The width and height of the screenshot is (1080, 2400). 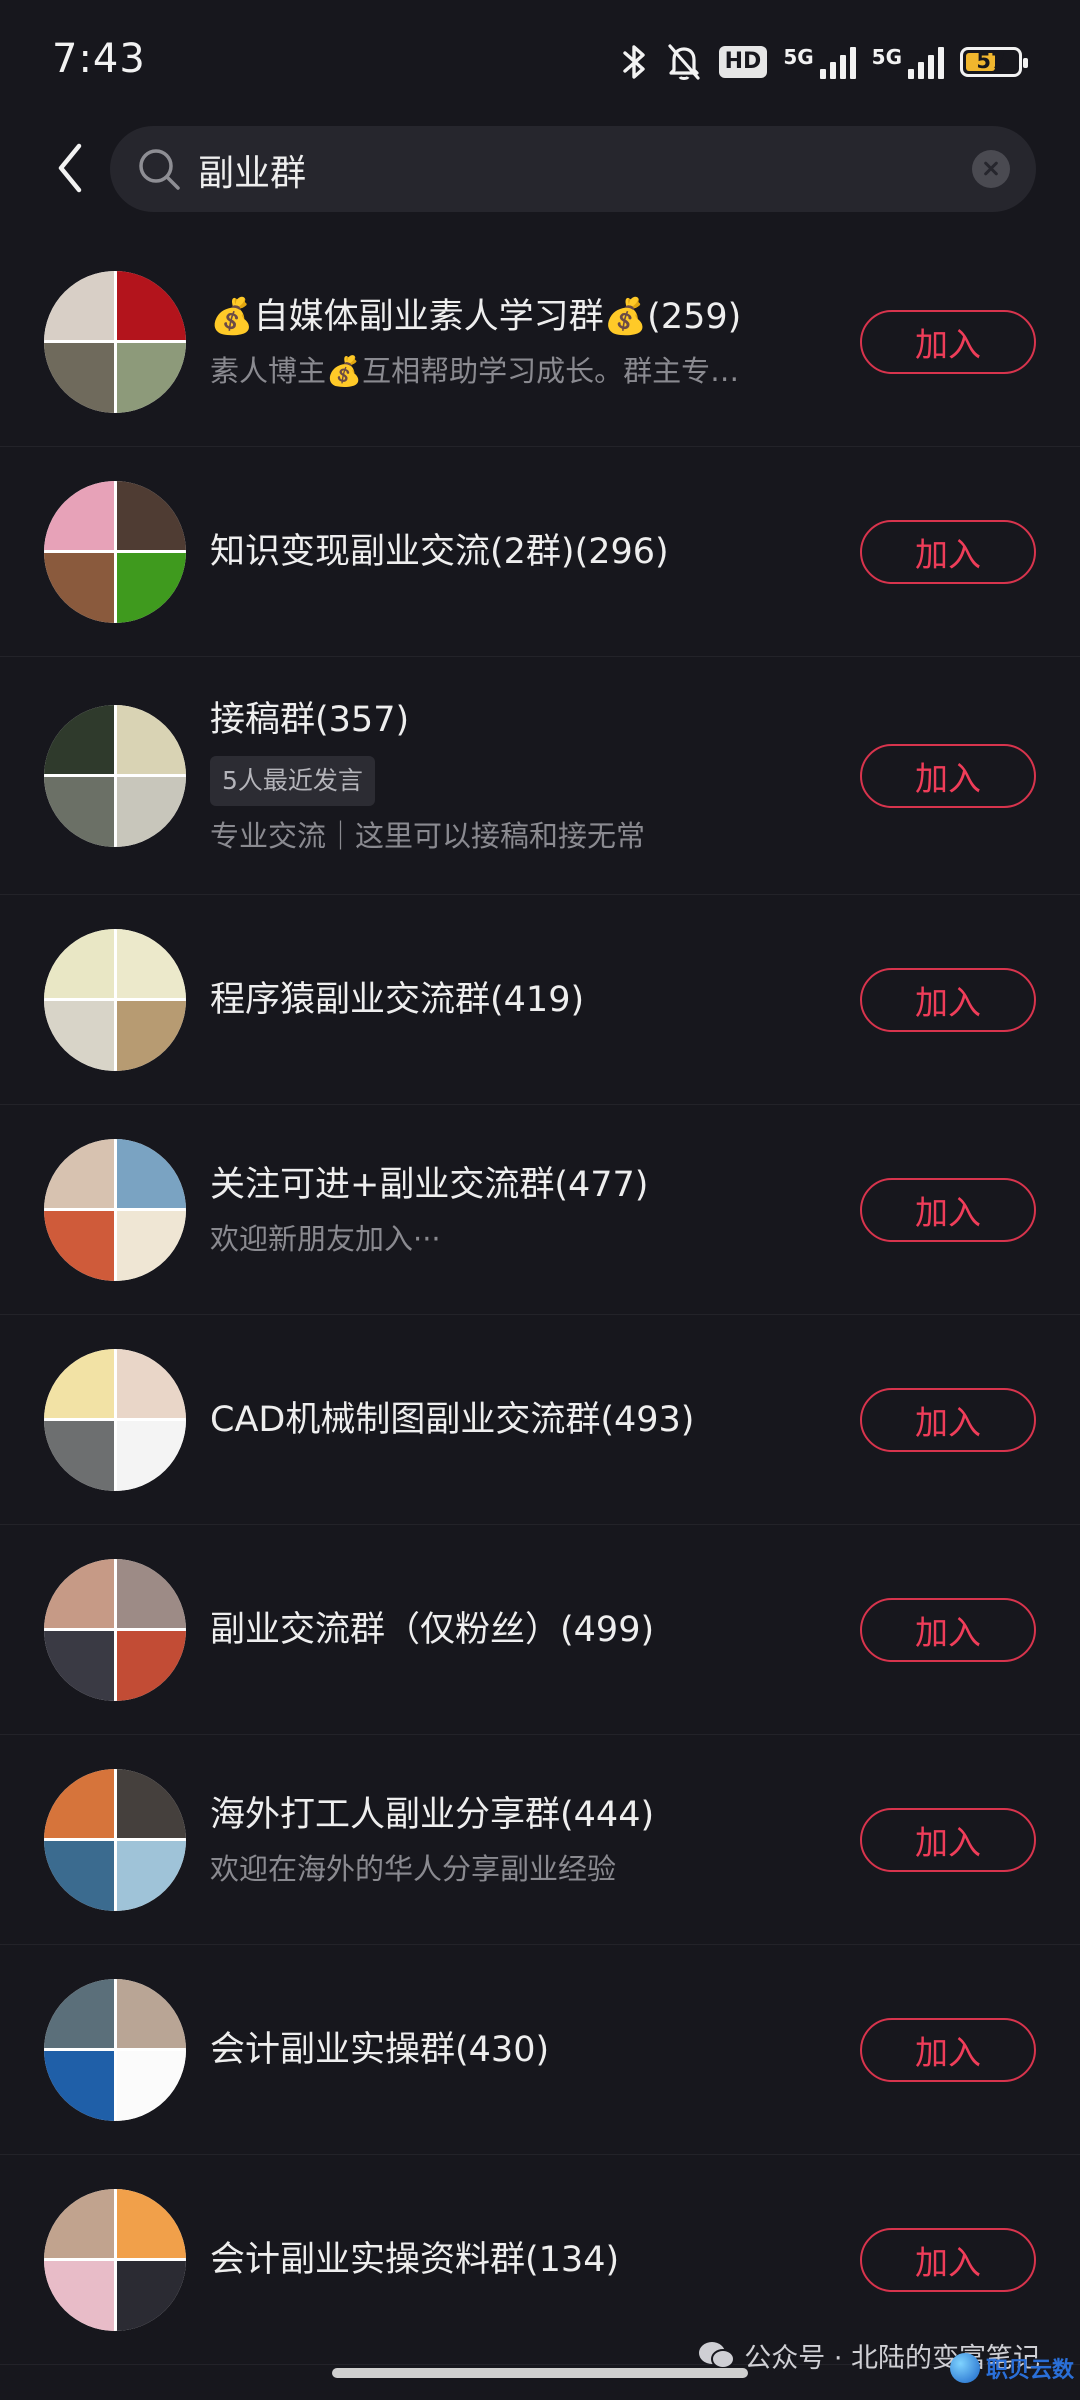 I want to click on group-title: 💰自媒体副业素人学习群💰(259), so click(x=476, y=316).